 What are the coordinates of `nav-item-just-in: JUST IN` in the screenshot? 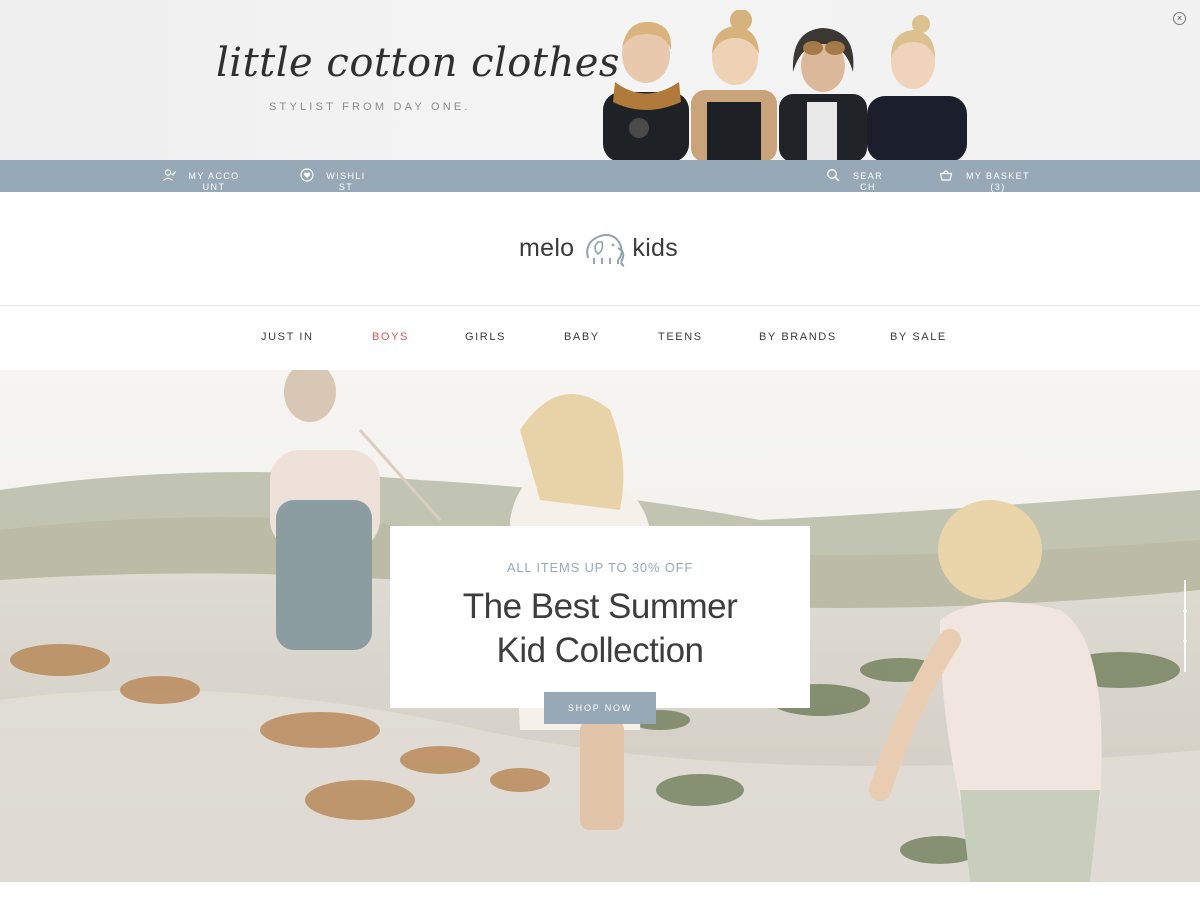 It's located at (287, 337).